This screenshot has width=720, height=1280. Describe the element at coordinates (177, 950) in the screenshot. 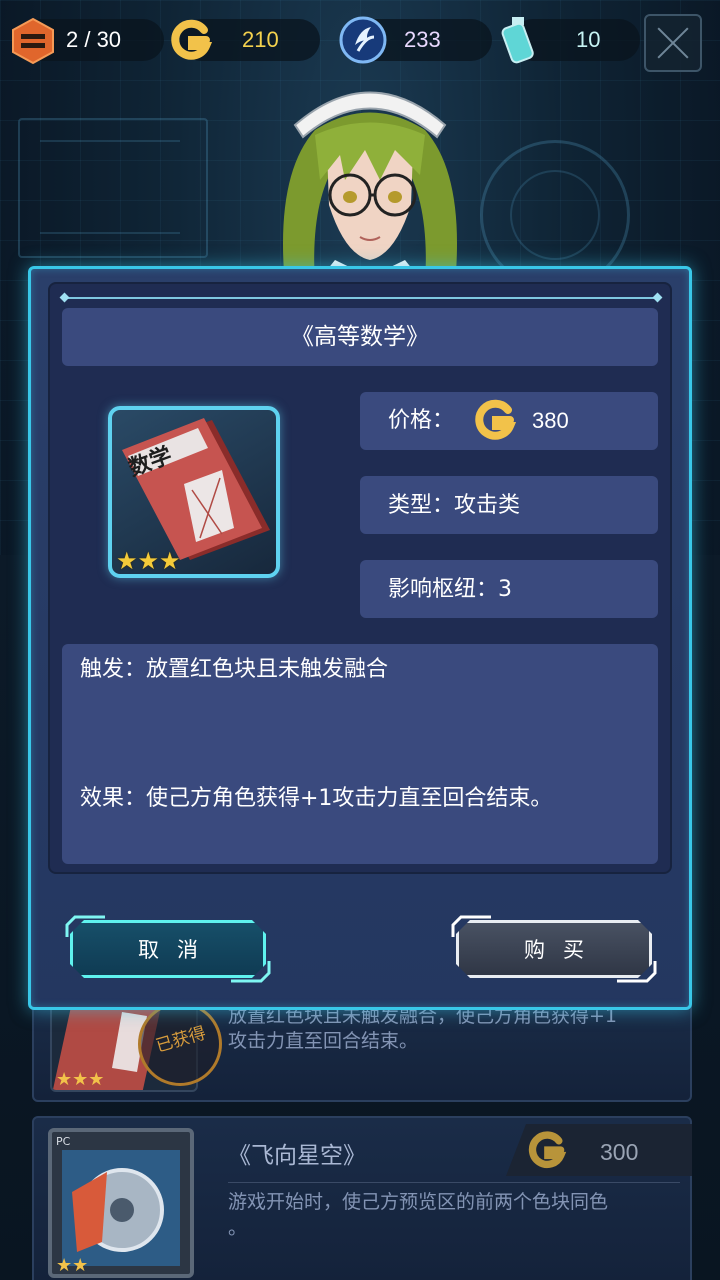

I see `cancel-button-label: 取消` at that location.